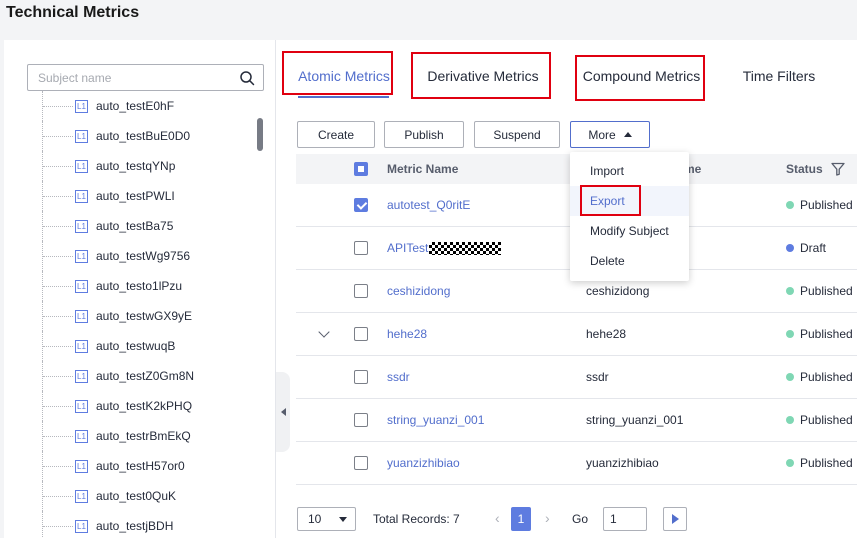  Describe the element at coordinates (675, 519) in the screenshot. I see `go-button` at that location.